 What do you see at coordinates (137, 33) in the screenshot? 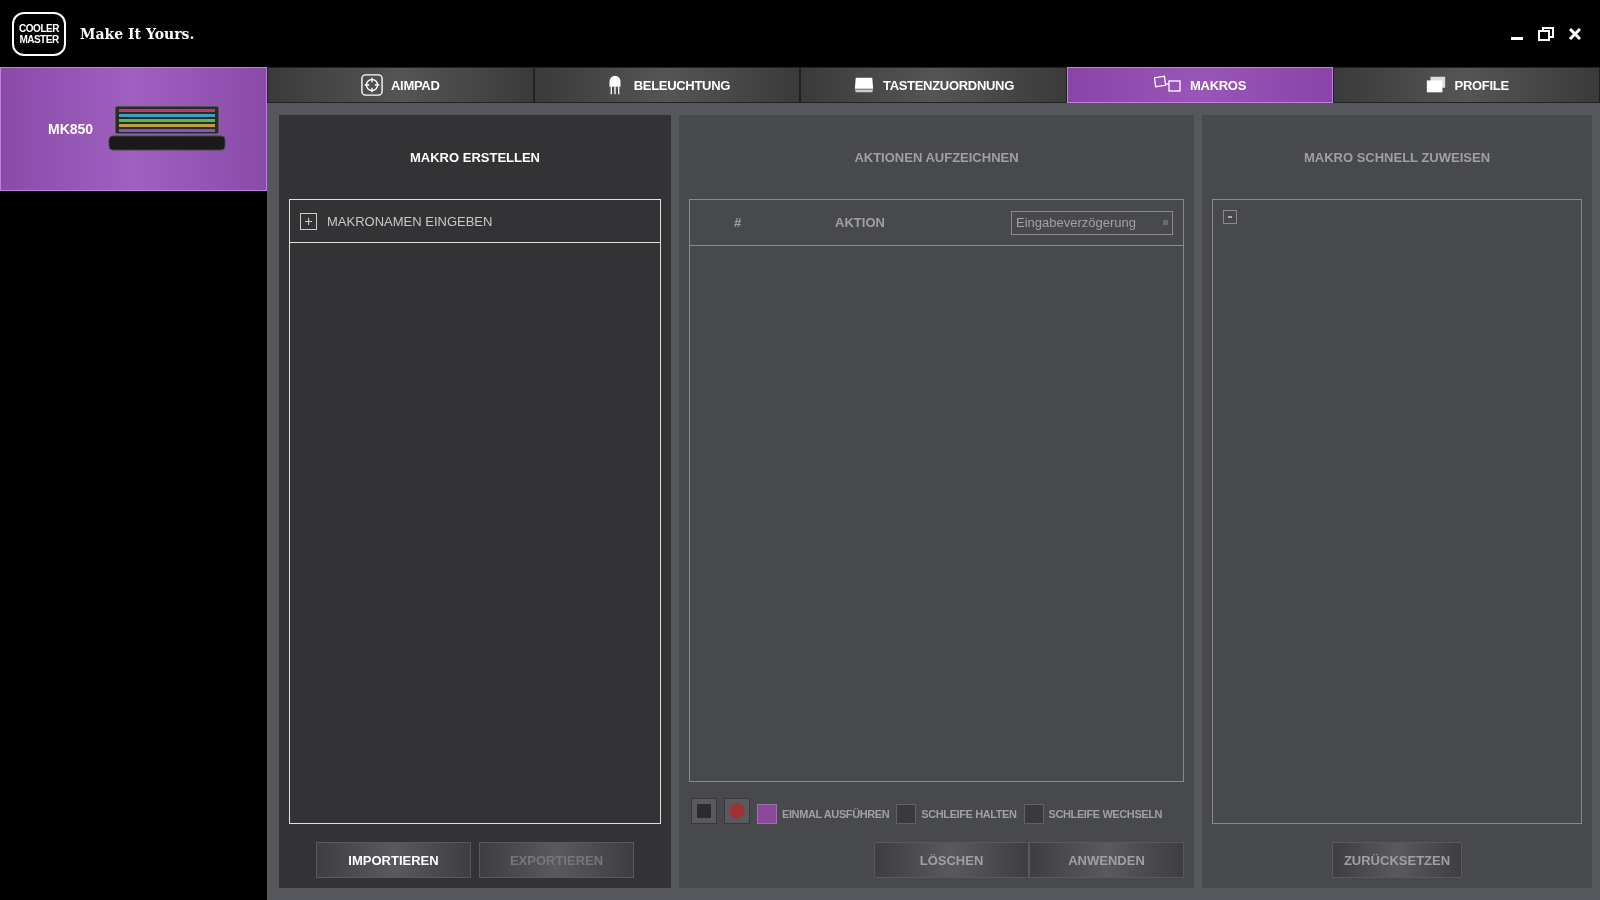
I see `slogan: Make It Yours.` at bounding box center [137, 33].